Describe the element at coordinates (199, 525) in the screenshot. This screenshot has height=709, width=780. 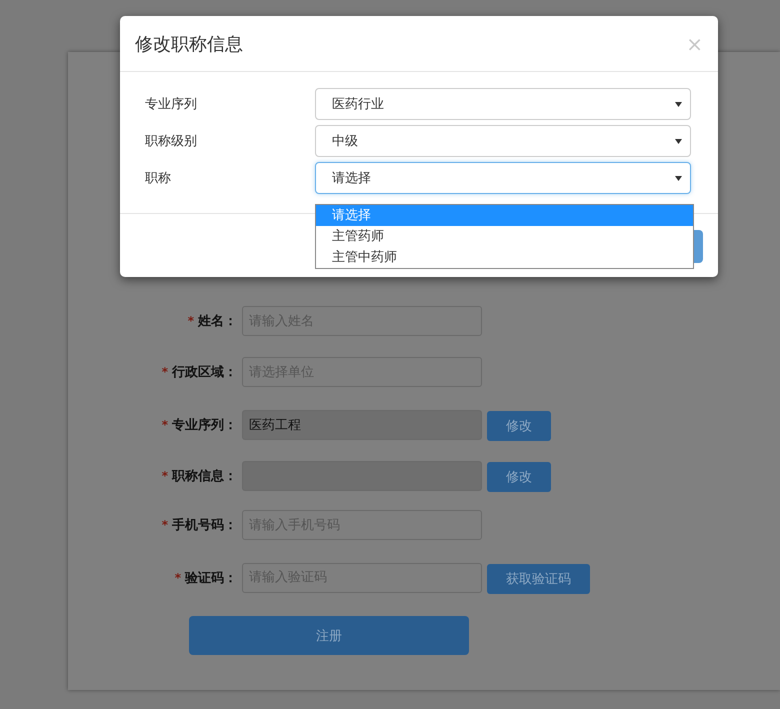
I see `field-label: * 手机号码：` at that location.